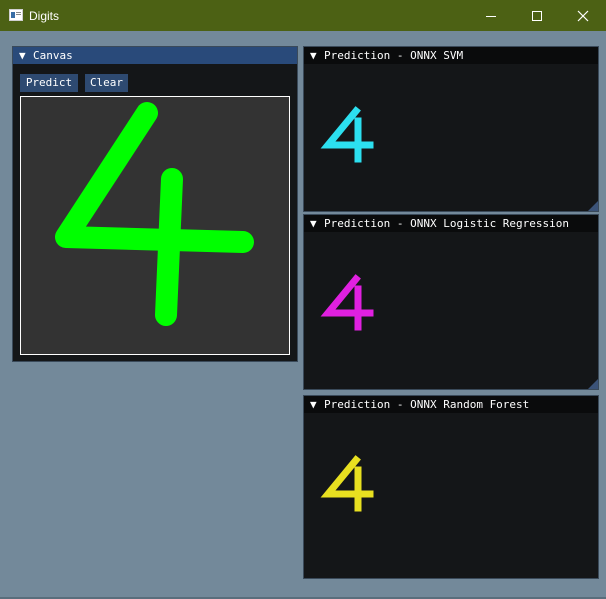 Image resolution: width=606 pixels, height=599 pixels. Describe the element at coordinates (451, 129) in the screenshot. I see `prediction-panel-svm: ▼ Prediction - ONNX SVM` at that location.